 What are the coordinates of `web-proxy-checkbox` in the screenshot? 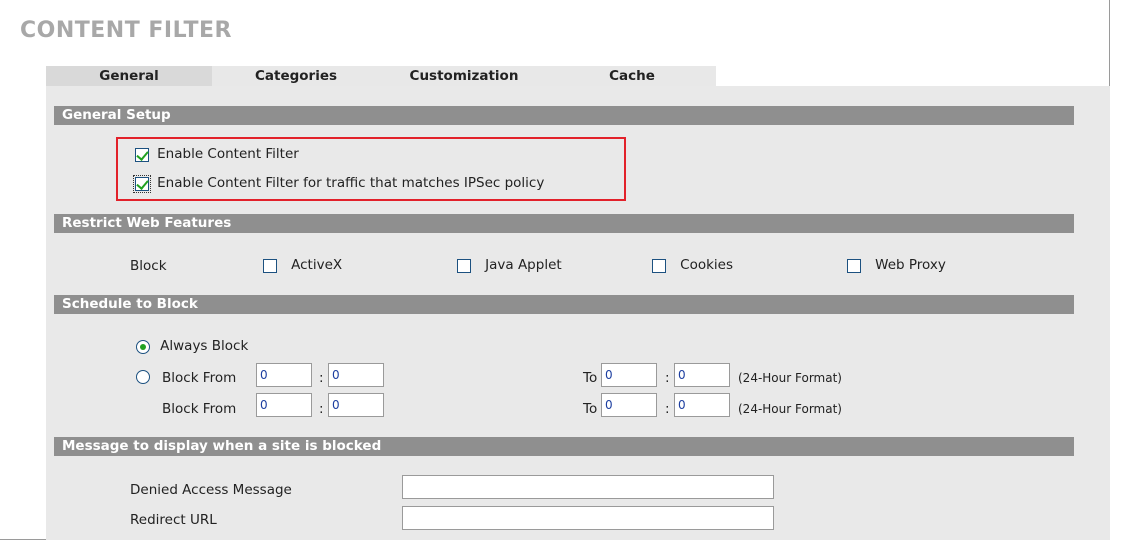 It's located at (854, 265).